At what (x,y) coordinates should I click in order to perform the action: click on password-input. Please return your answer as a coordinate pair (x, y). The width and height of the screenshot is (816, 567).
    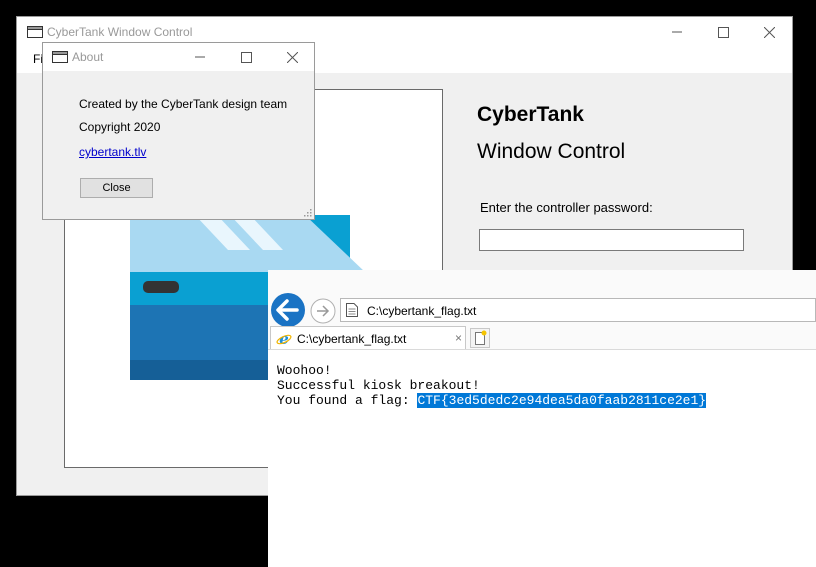
    Looking at the image, I should click on (611, 240).